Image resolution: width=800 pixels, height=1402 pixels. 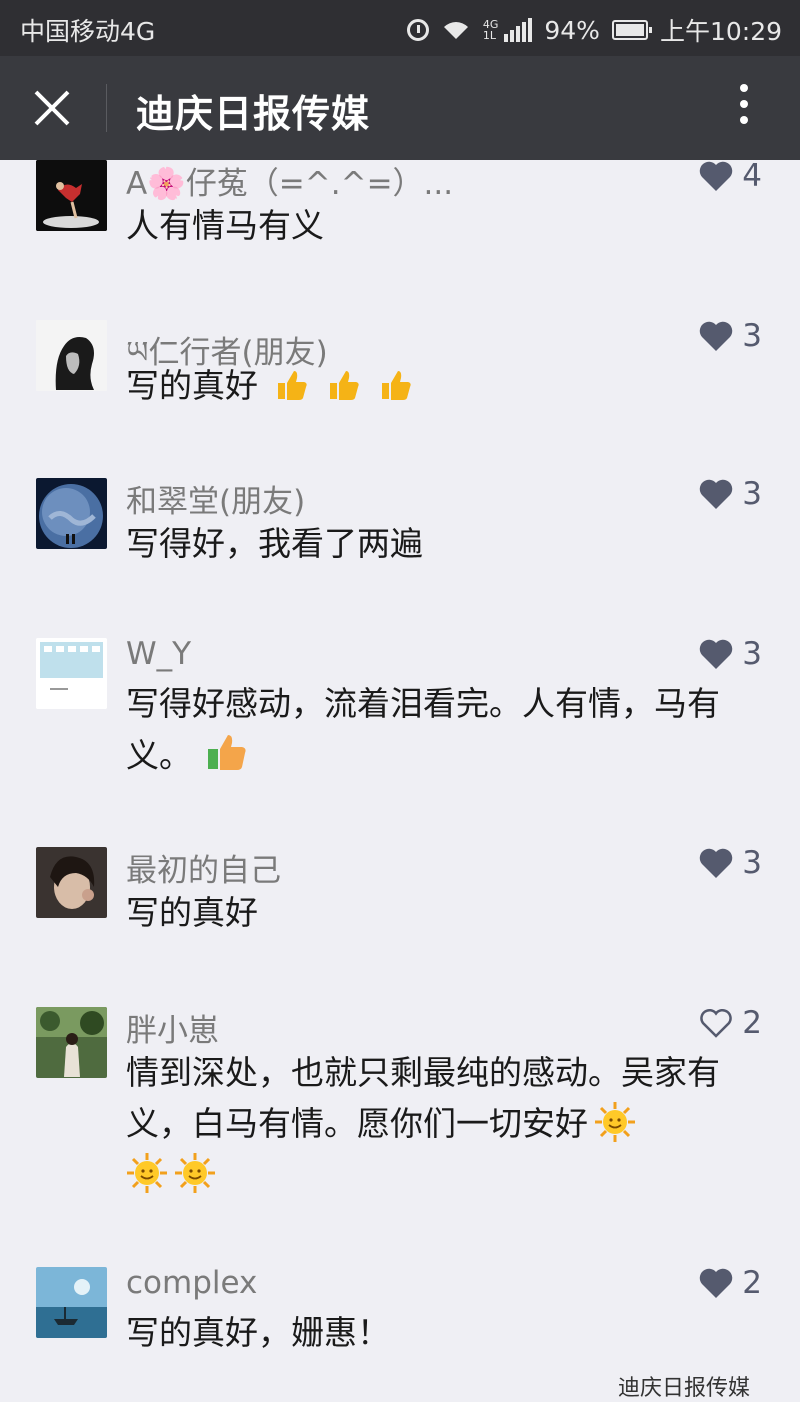 I want to click on commenter-name: complex, so click(x=192, y=1283).